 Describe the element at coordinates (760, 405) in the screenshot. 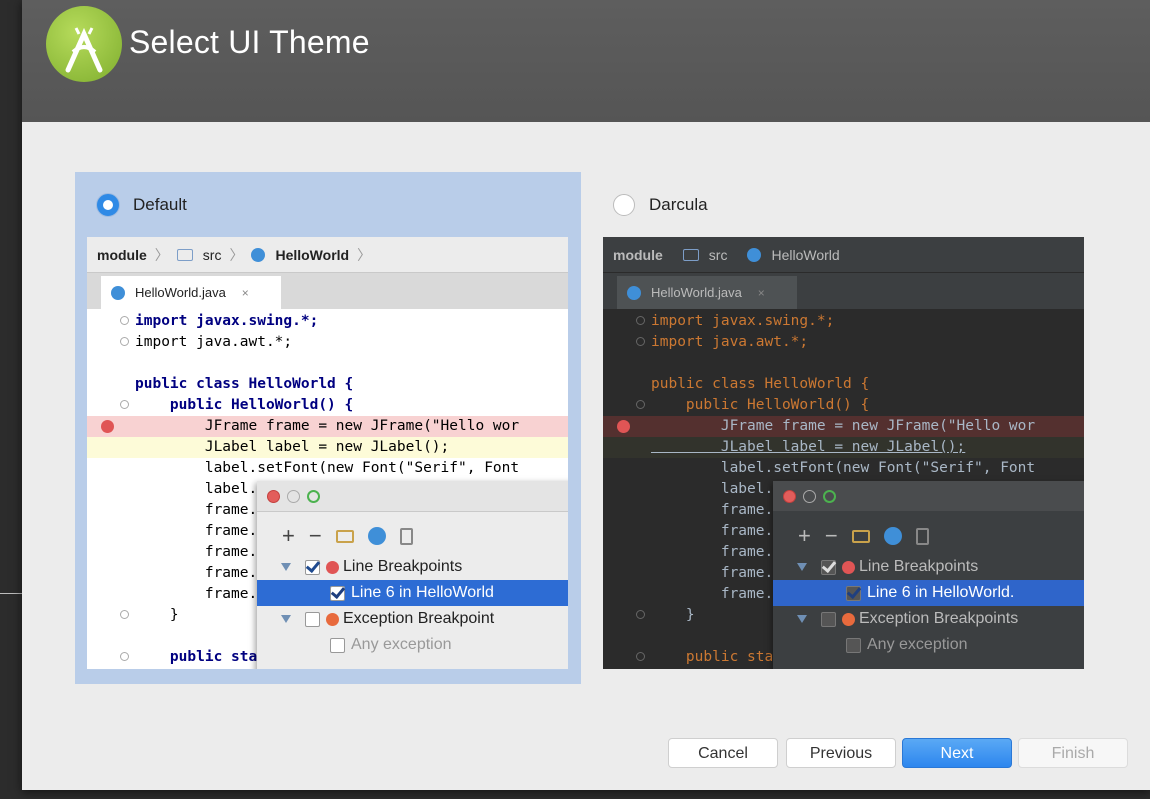

I see `code-text: public HelloWorld() {` at that location.